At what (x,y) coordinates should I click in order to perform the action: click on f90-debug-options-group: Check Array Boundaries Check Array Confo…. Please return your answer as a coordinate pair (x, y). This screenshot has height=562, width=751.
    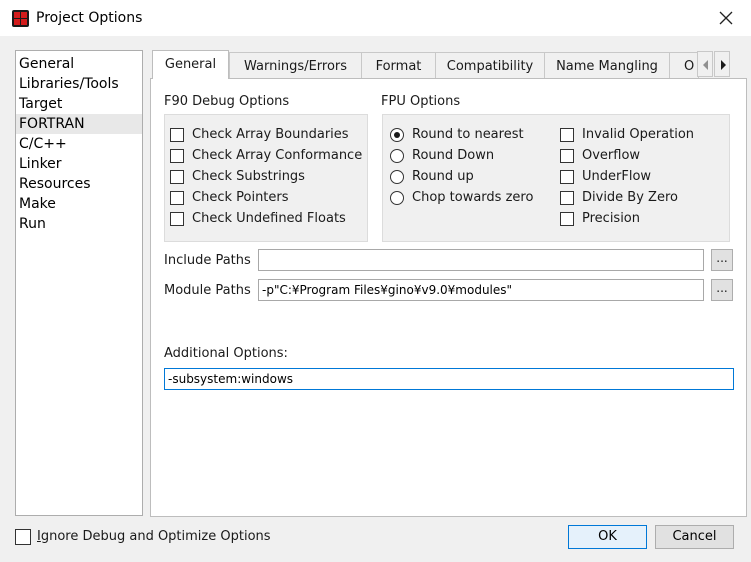
    Looking at the image, I should click on (266, 178).